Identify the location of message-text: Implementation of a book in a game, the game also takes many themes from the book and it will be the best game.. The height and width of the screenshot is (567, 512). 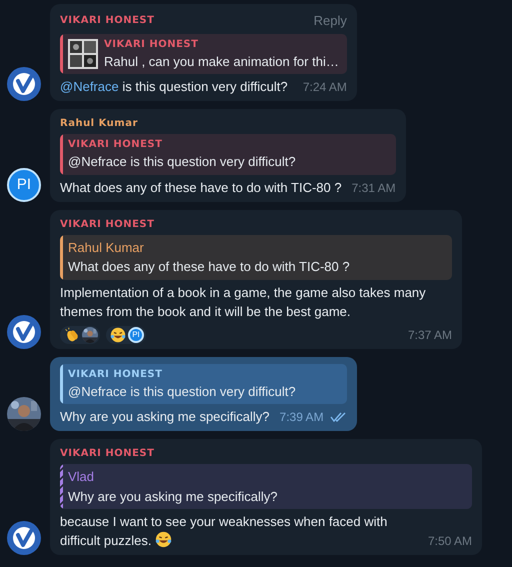
(243, 302).